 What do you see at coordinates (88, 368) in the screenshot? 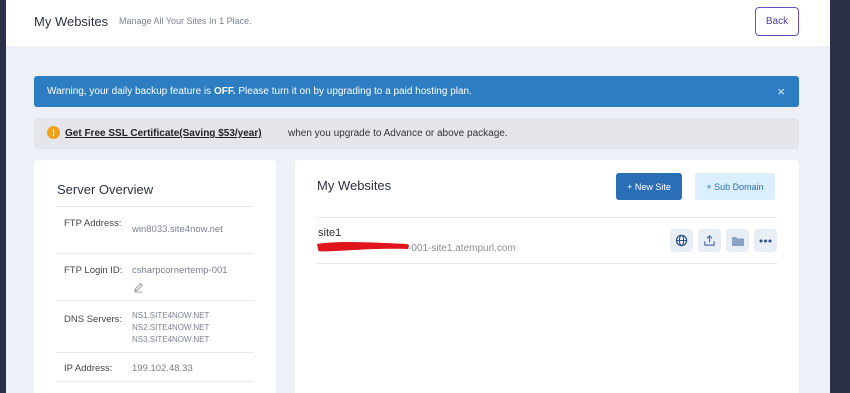
I see `ip-address-label: IP Address:` at bounding box center [88, 368].